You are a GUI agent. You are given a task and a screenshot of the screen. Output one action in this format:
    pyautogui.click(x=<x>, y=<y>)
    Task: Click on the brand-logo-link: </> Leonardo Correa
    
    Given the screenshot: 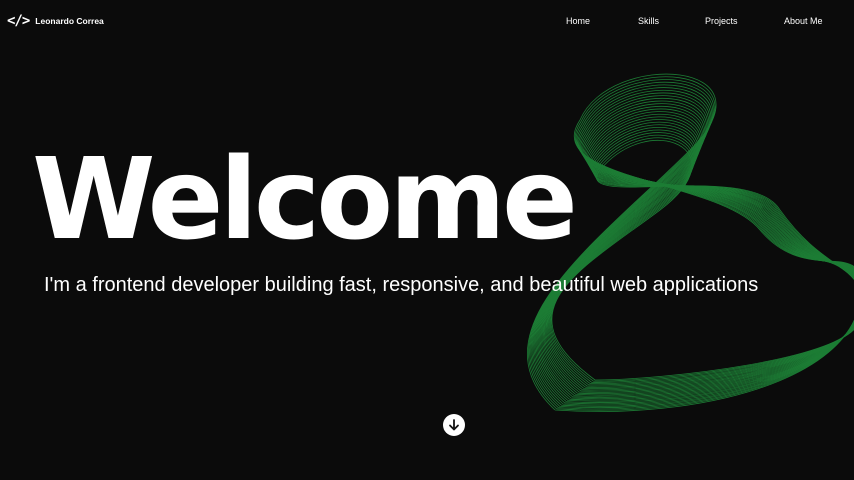 What is the action you would take?
    pyautogui.click(x=55, y=21)
    